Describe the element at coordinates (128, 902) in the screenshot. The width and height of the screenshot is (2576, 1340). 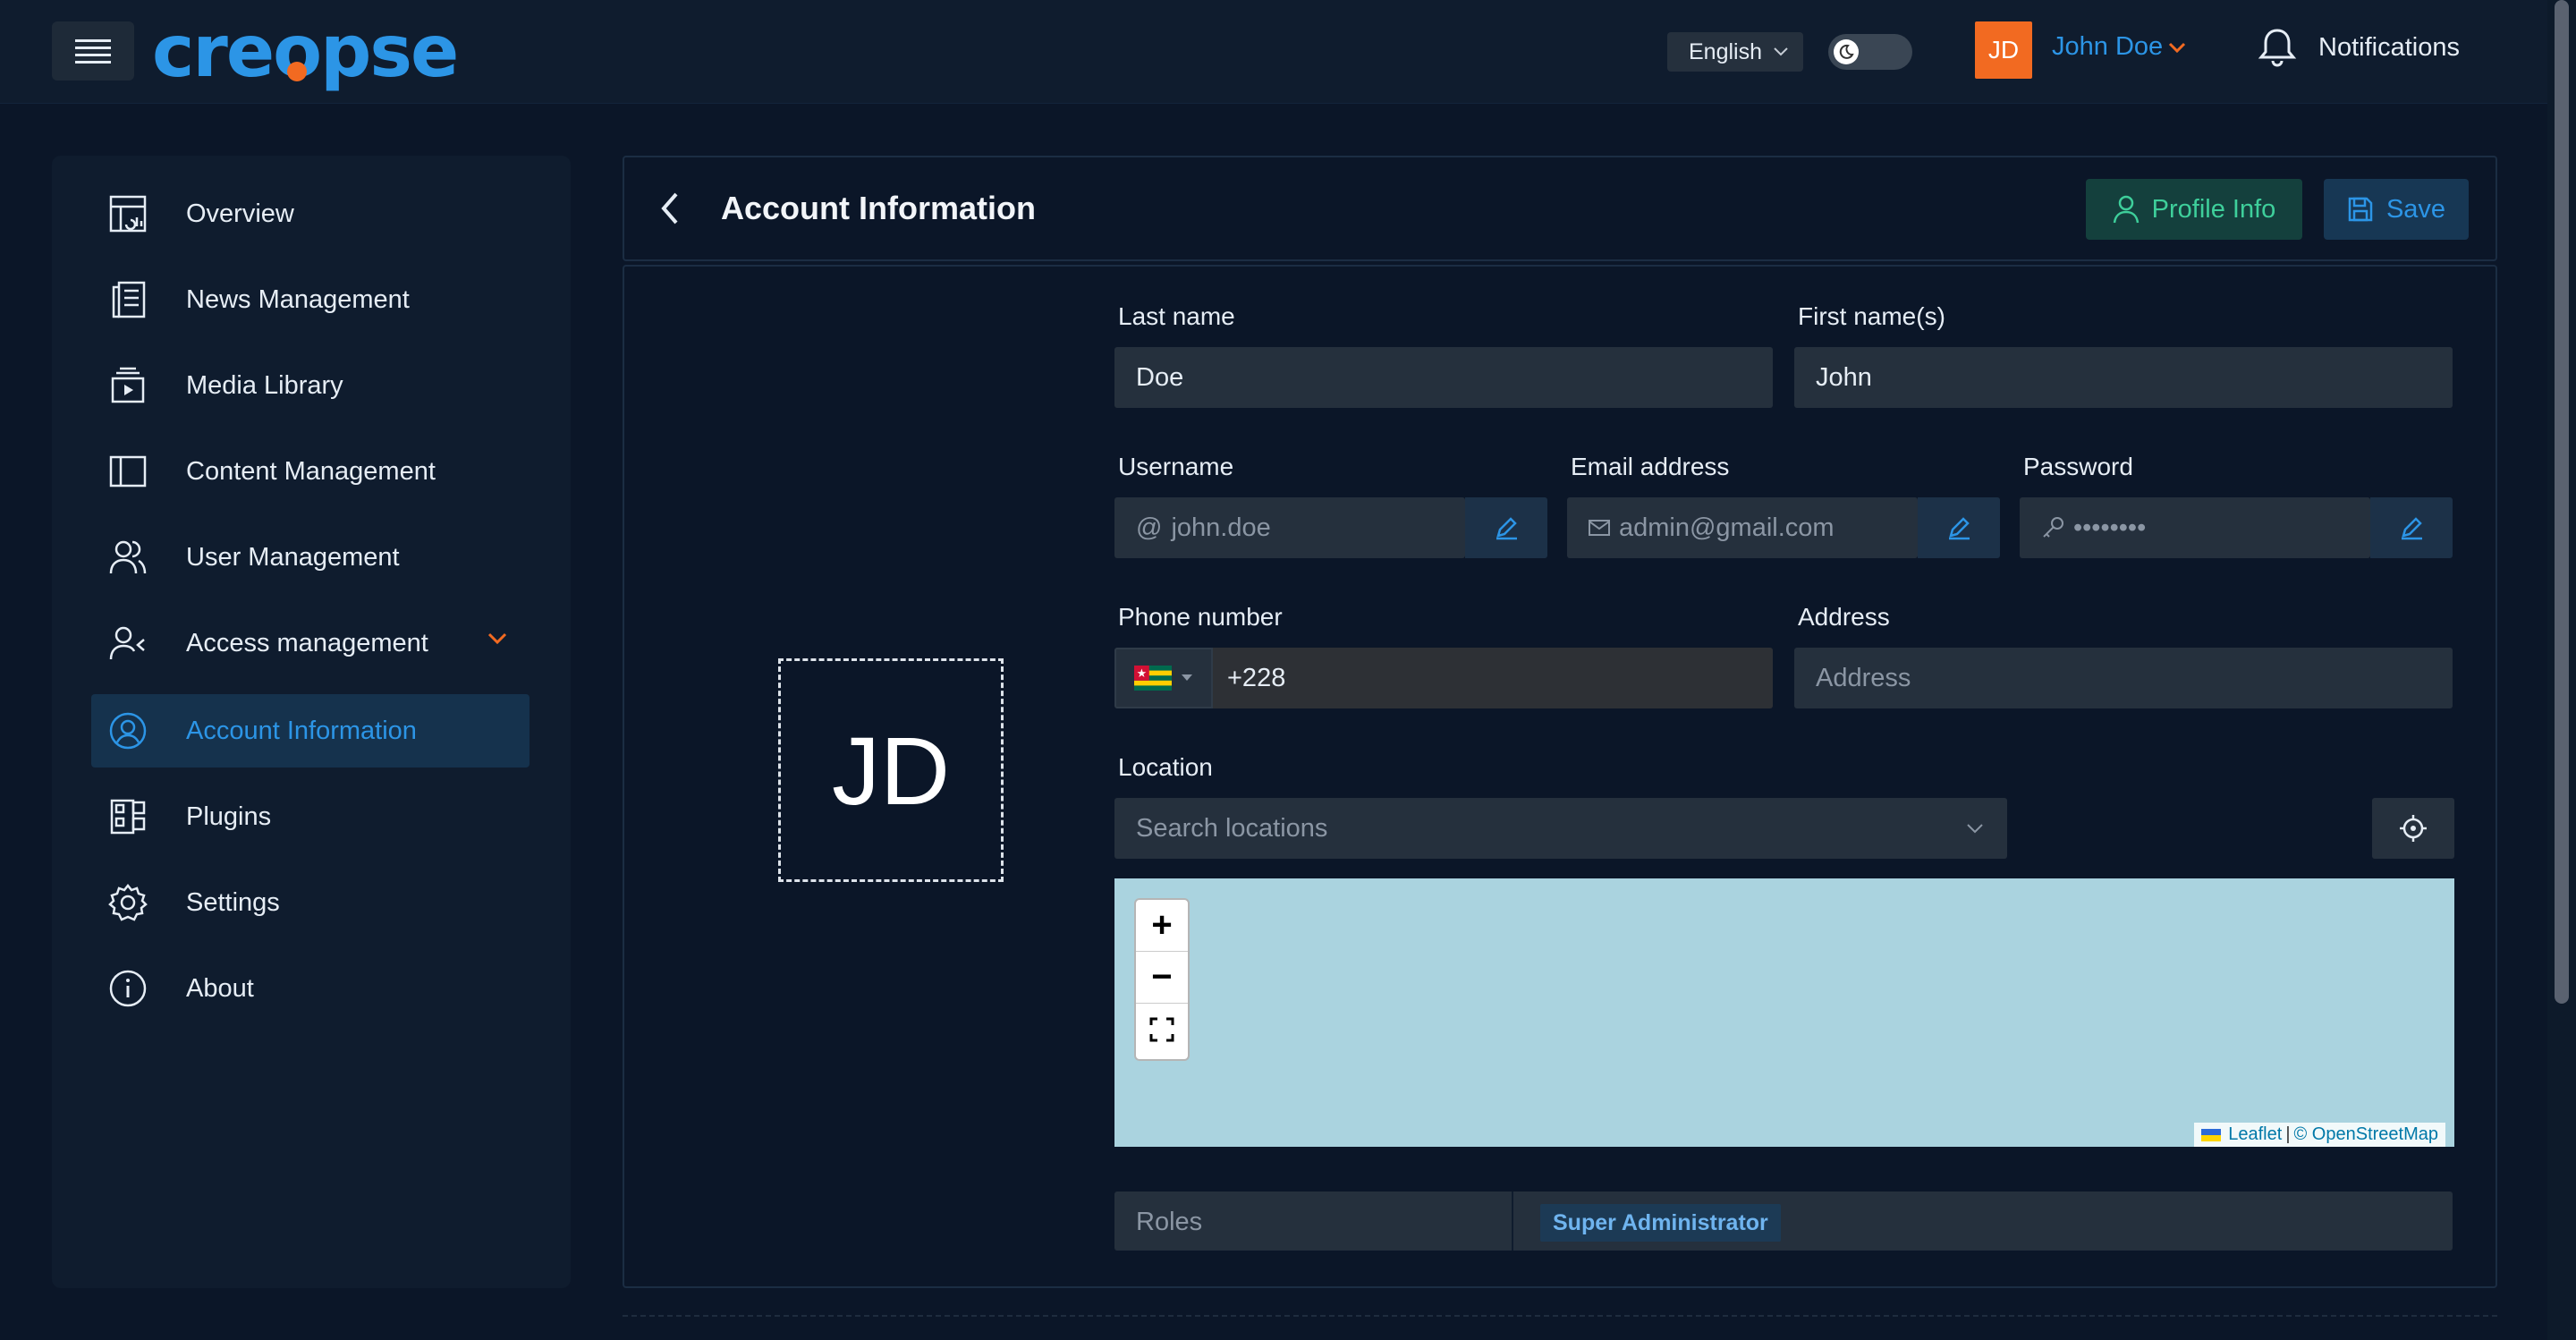
I see `gear-icon` at that location.